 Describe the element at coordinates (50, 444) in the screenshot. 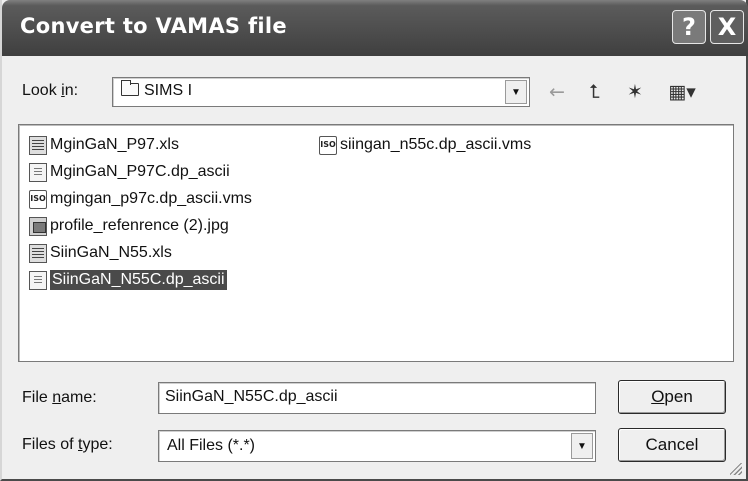

I see `file-type-label-pre: Files of` at that location.